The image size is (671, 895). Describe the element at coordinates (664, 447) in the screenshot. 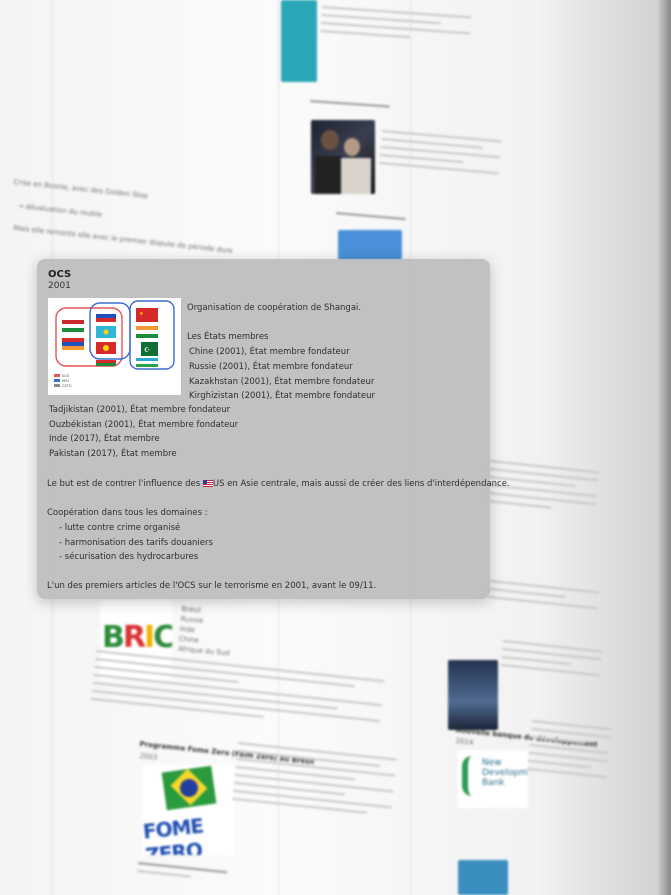

I see `page-edge-shadow` at that location.